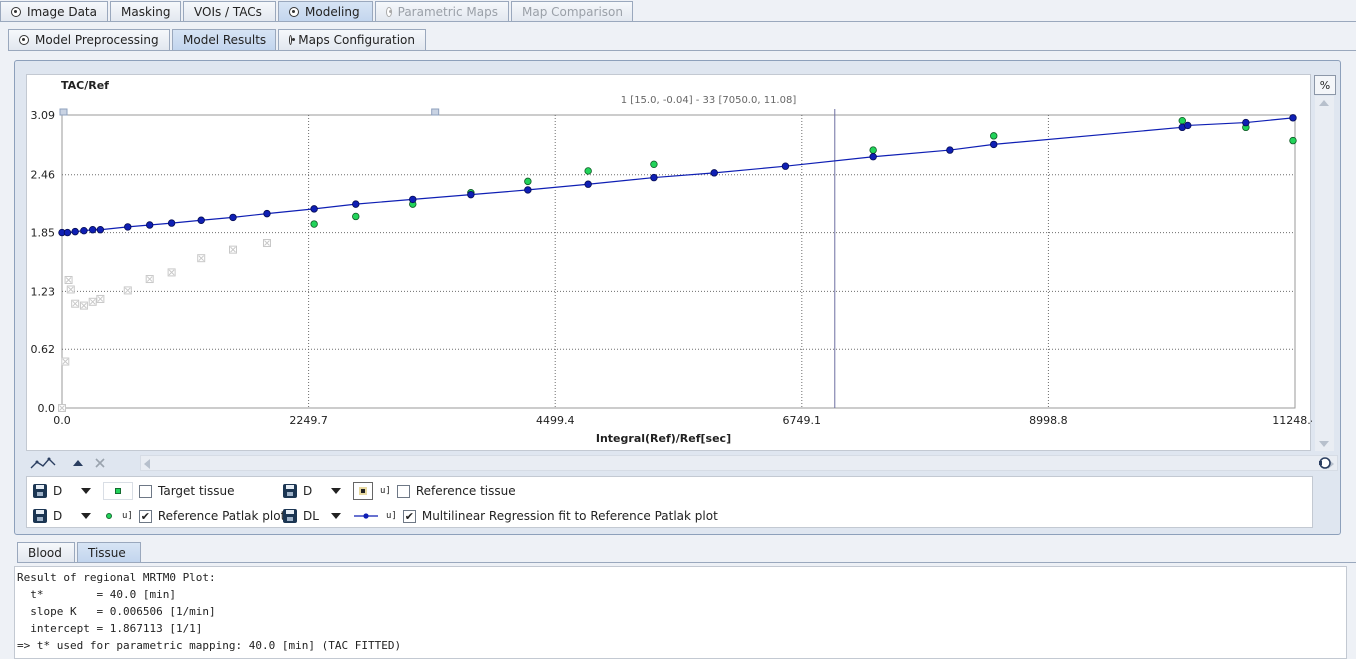 Image resolution: width=1356 pixels, height=659 pixels. I want to click on percent-label: %, so click(1325, 85).